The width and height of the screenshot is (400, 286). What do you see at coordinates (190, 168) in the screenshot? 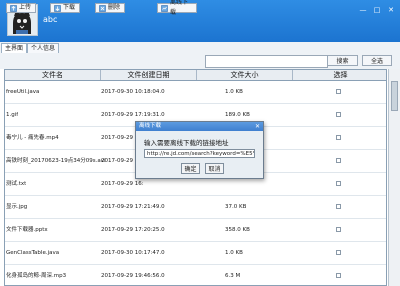
I see `ok-button: 确定` at bounding box center [190, 168].